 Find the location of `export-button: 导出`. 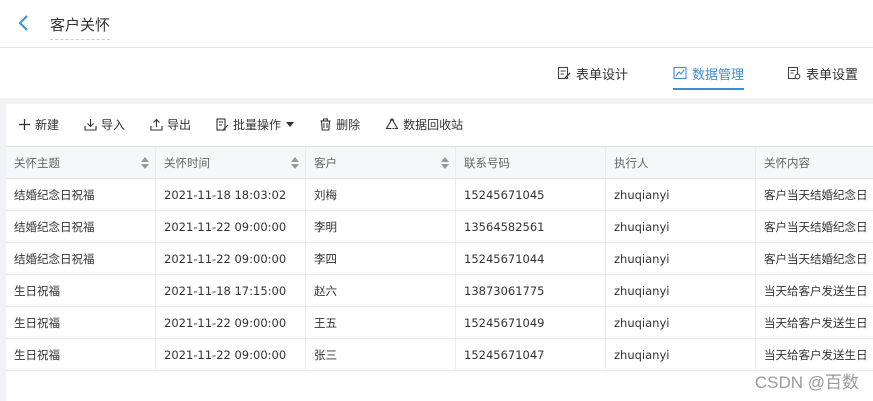

export-button: 导出 is located at coordinates (170, 124).